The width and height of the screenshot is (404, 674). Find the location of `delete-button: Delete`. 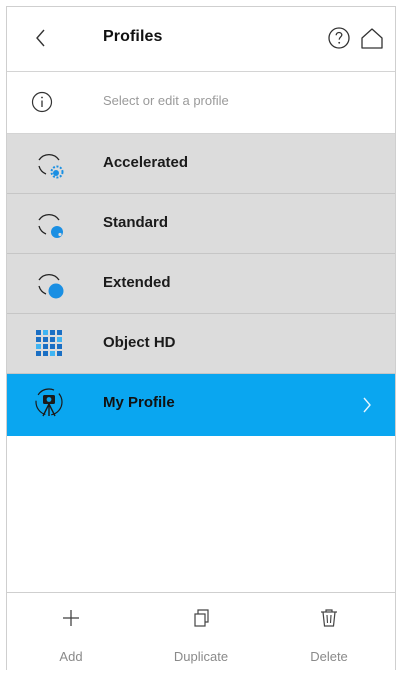

delete-button: Delete is located at coordinates (329, 631).